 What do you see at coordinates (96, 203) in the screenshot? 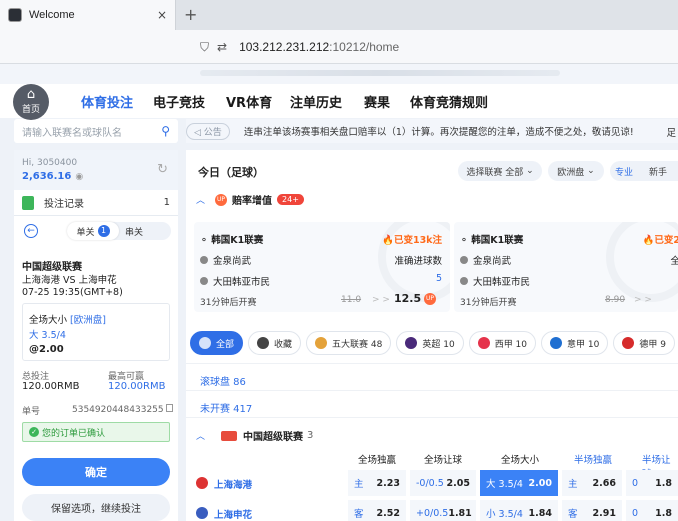
I see `bet-records-link: 投注记录 1` at bounding box center [96, 203].